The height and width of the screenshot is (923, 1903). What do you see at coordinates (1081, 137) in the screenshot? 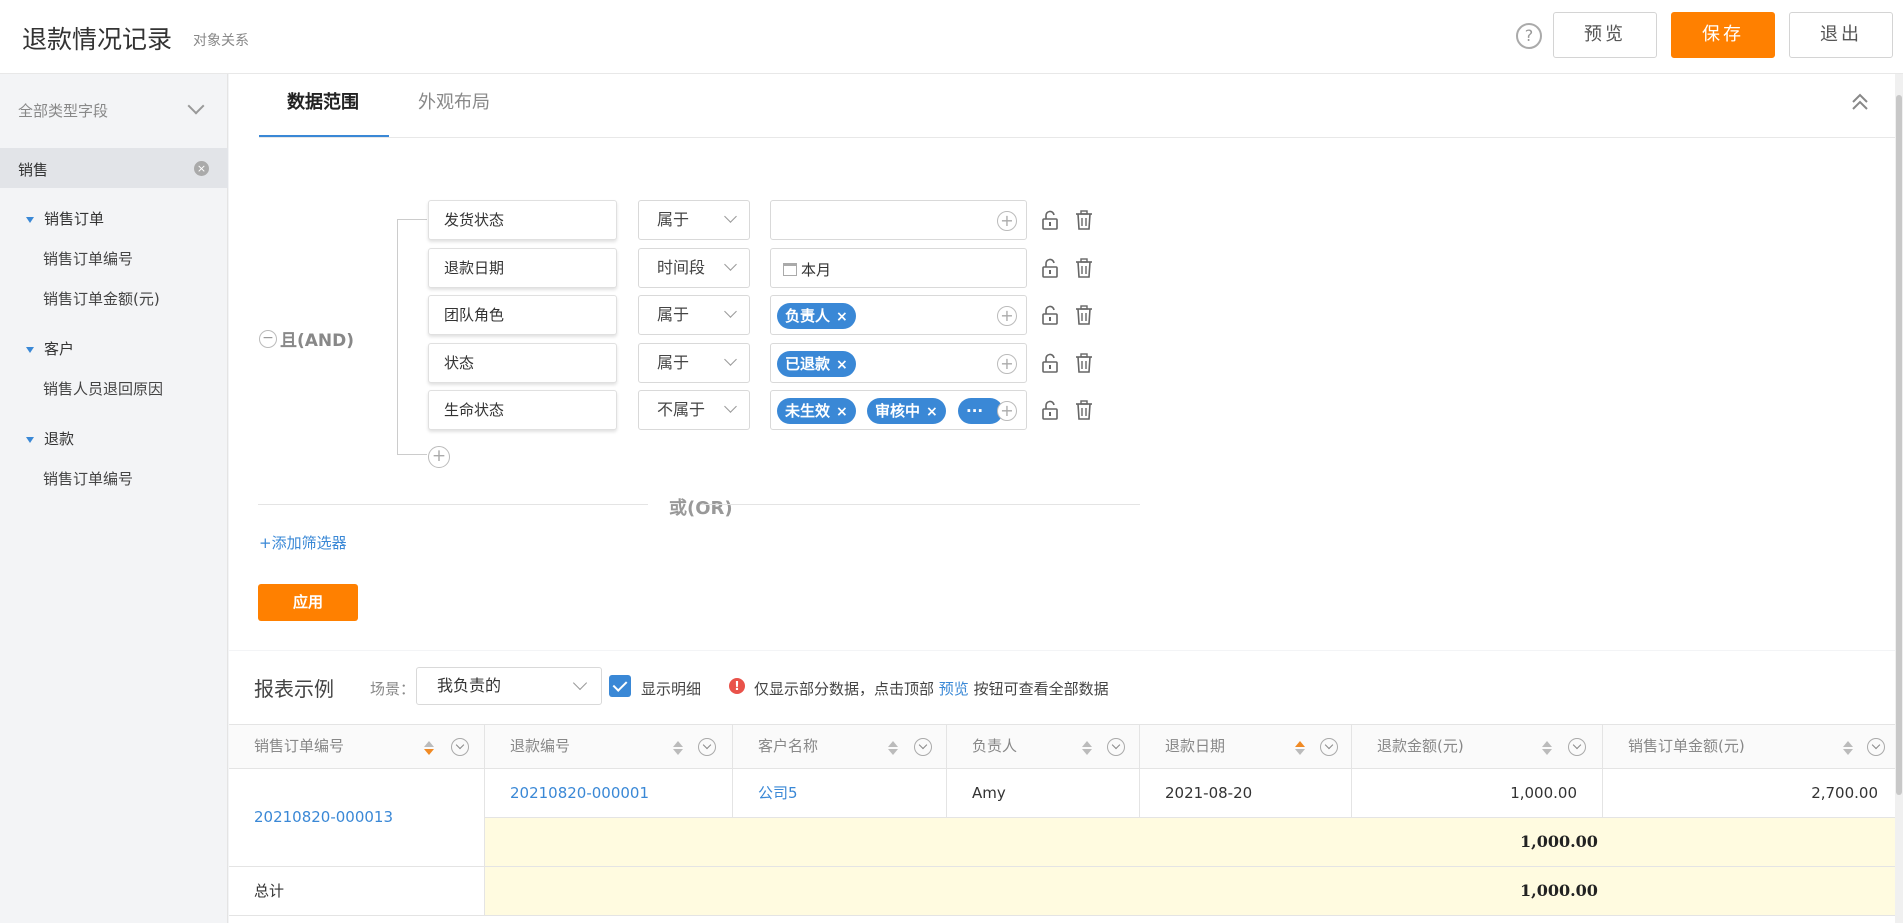
I see `tab-divider` at bounding box center [1081, 137].